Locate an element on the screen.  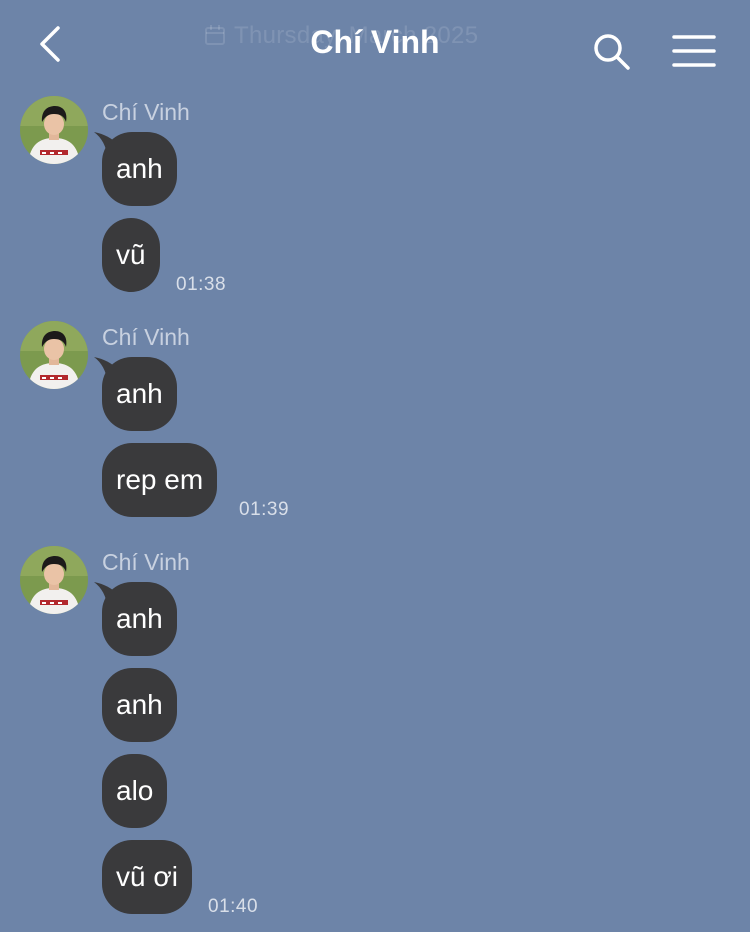
search-button is located at coordinates (612, 52).